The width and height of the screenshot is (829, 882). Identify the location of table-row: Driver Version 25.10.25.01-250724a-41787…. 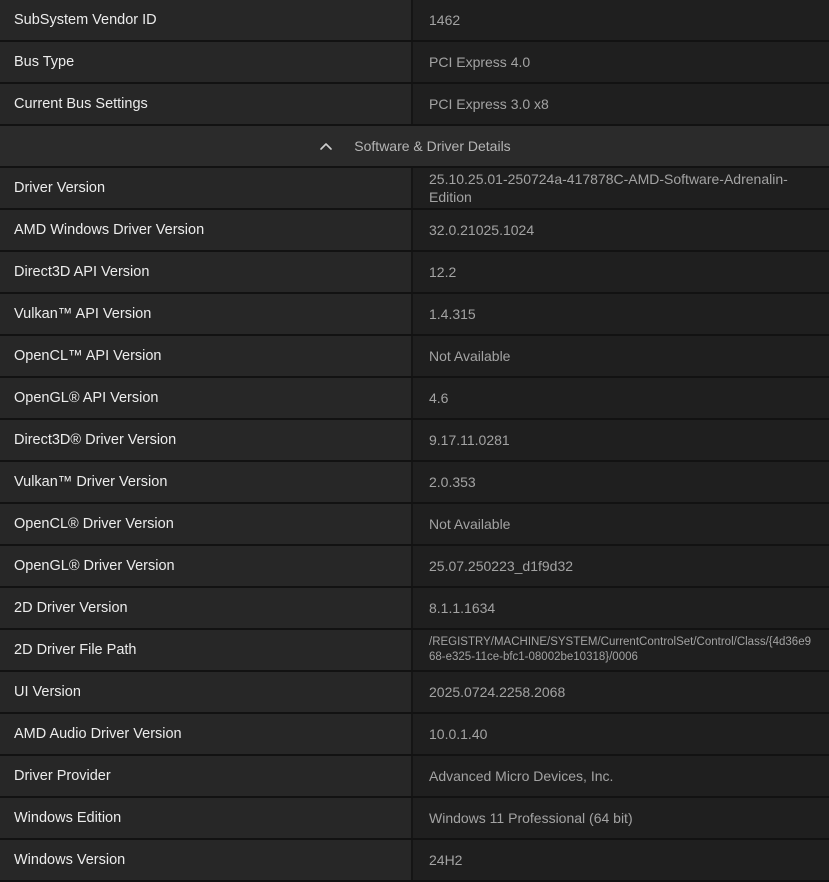
(414, 189).